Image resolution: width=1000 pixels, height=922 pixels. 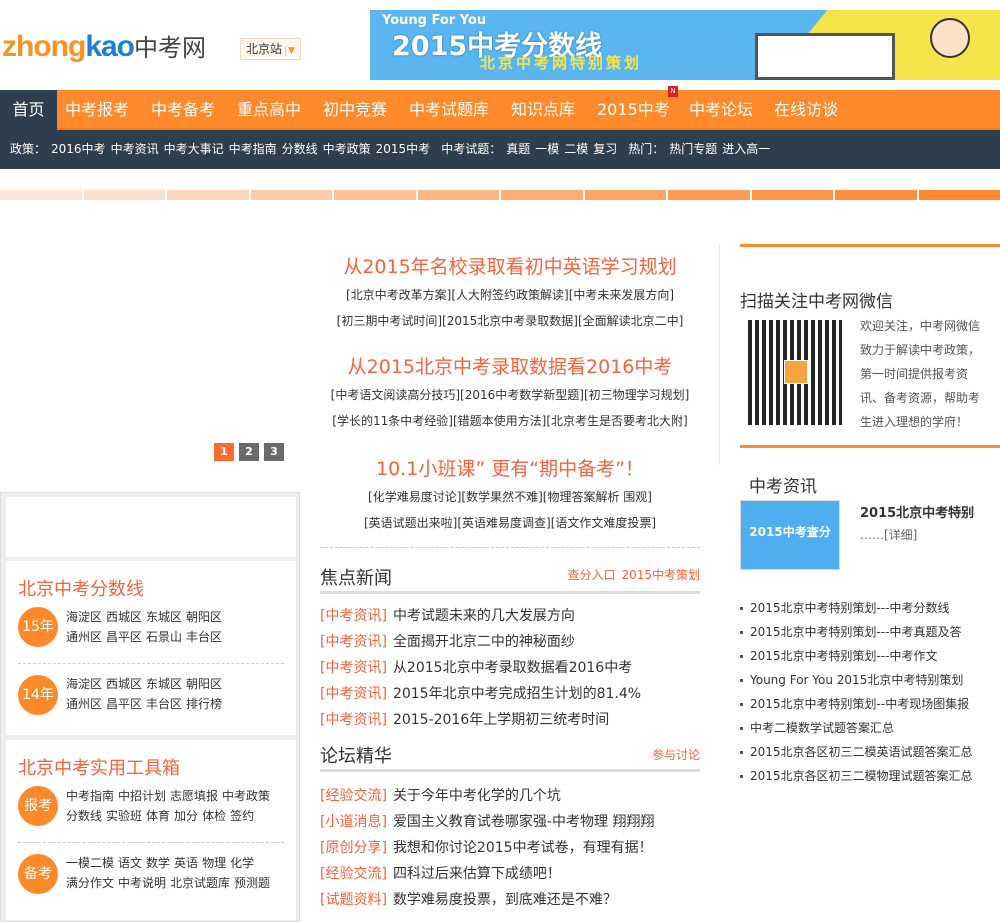 I want to click on topic-link: [错题本使用方法], so click(x=499, y=421).